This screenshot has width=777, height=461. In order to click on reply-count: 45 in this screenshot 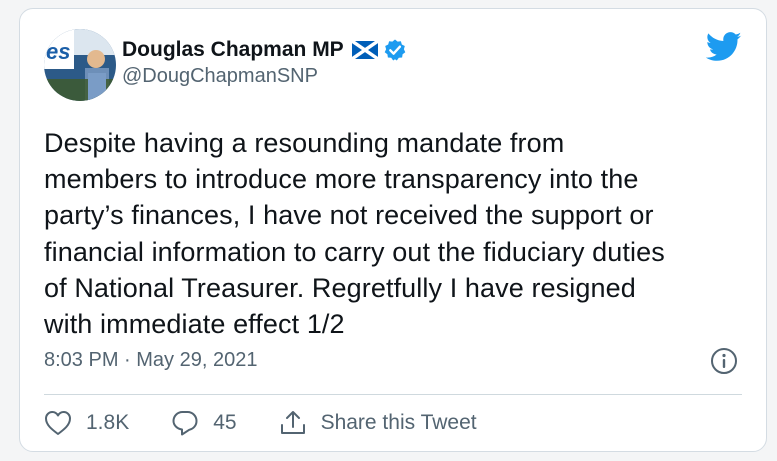, I will do `click(225, 422)`.